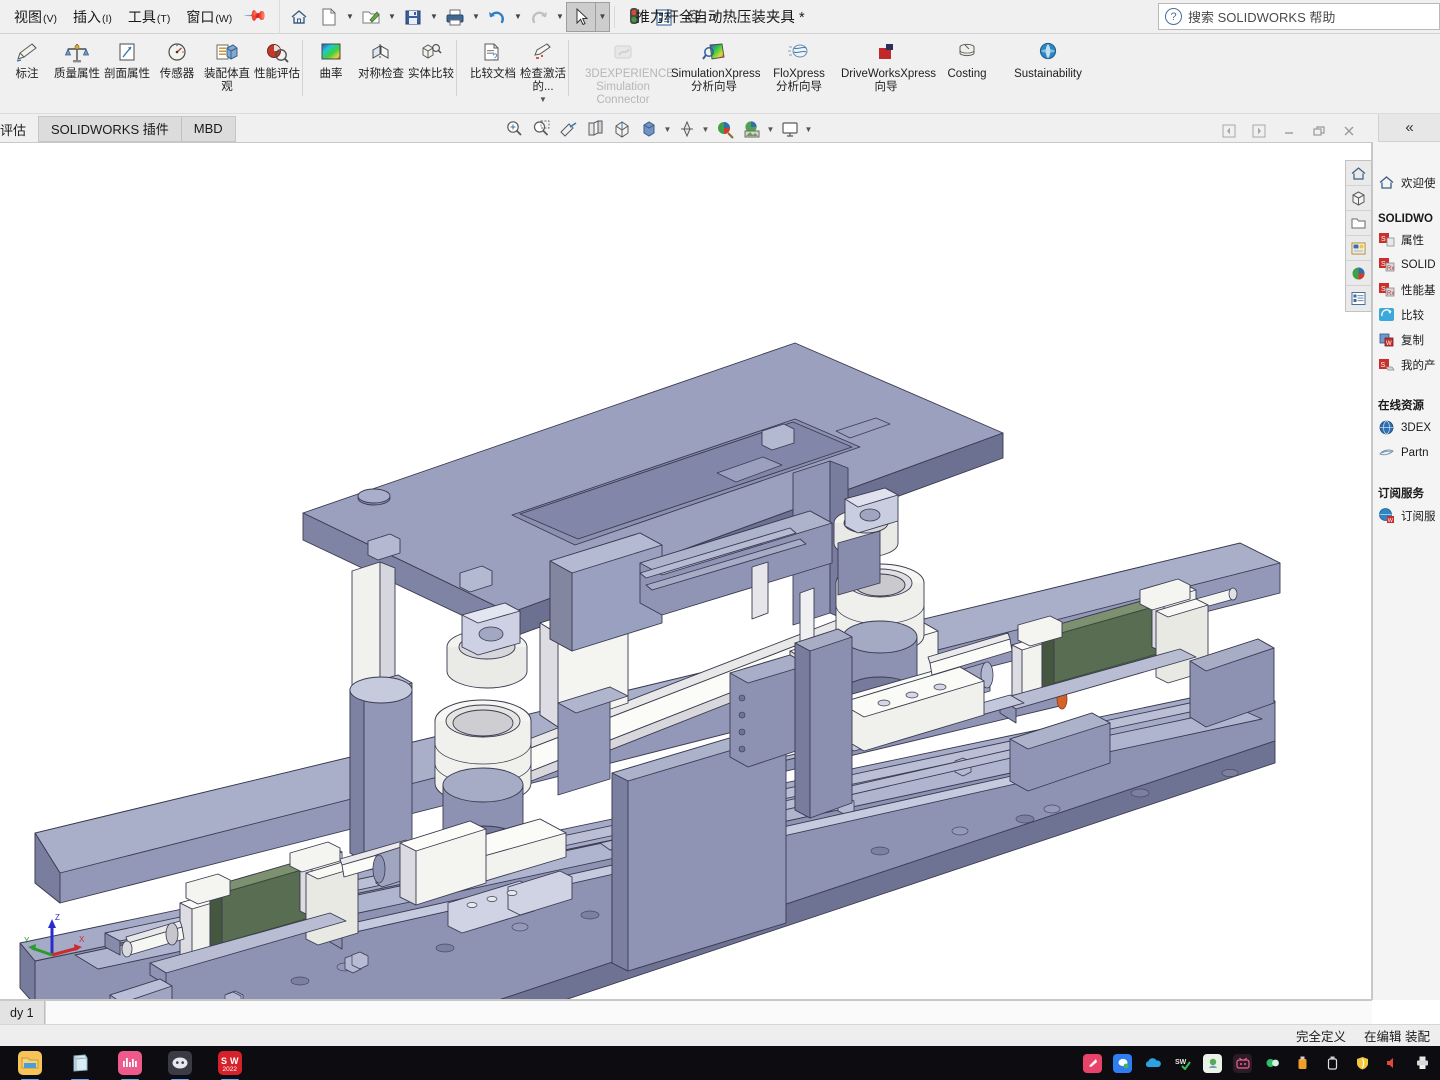 This screenshot has height=1080, width=1440. I want to click on save-button, so click(413, 17).